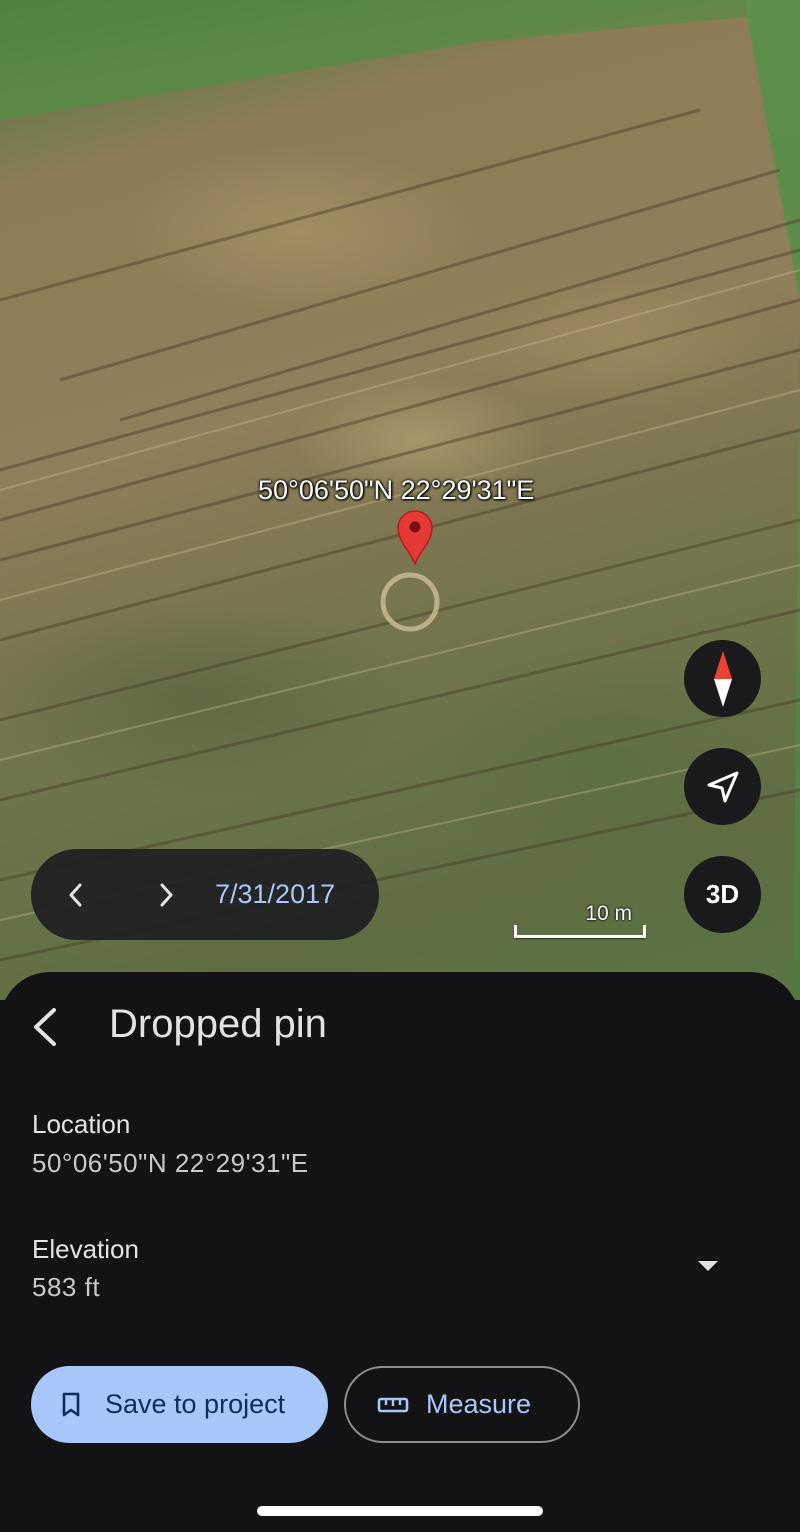 Image resolution: width=800 pixels, height=1532 pixels. I want to click on pin-coordinates-label: 50°06'50"N 22°29'31"E, so click(396, 490).